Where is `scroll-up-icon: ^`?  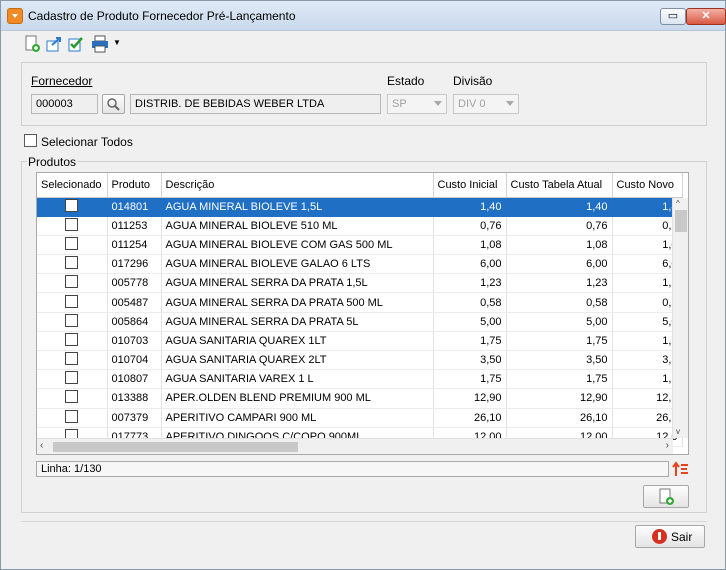 scroll-up-icon: ^ is located at coordinates (678, 203).